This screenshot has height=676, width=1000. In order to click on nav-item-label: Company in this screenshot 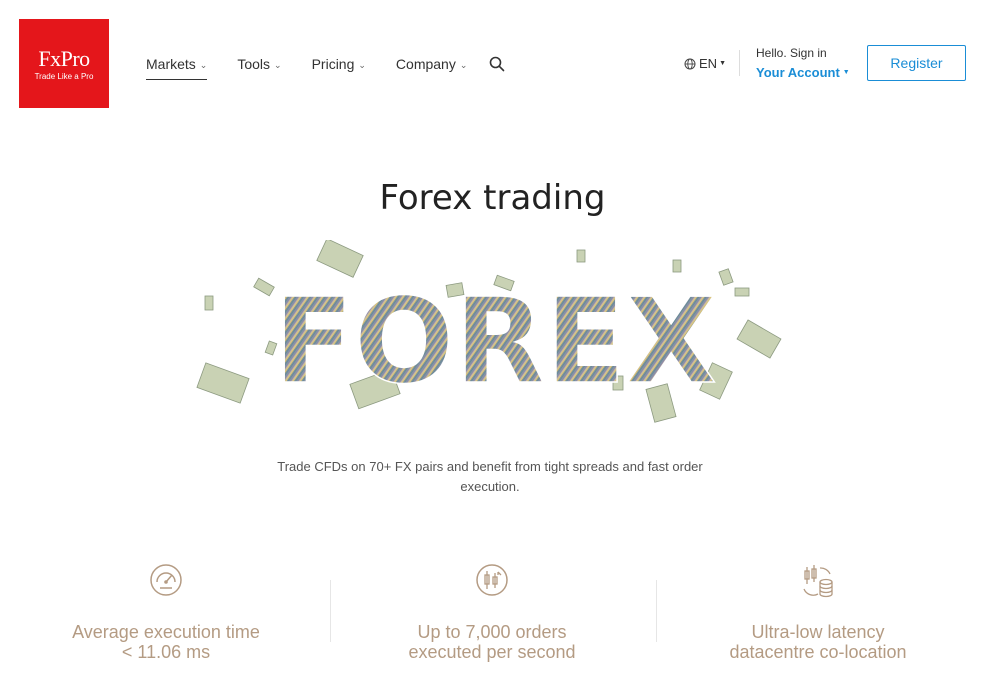, I will do `click(425, 64)`.